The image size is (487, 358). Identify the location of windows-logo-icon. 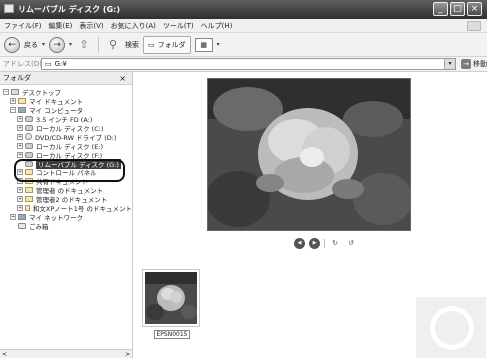
(474, 25).